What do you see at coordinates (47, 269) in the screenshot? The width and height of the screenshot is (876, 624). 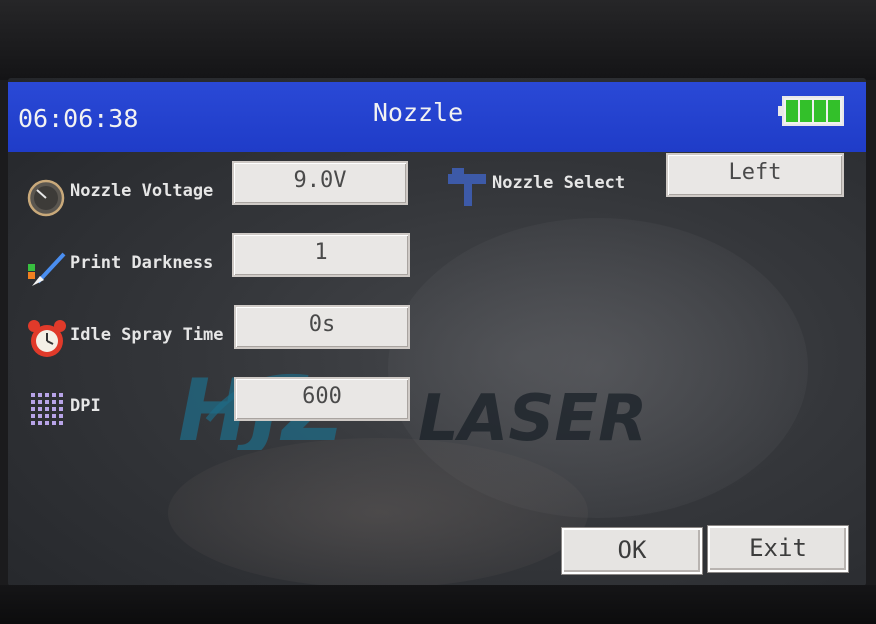 I see `brush-icon` at bounding box center [47, 269].